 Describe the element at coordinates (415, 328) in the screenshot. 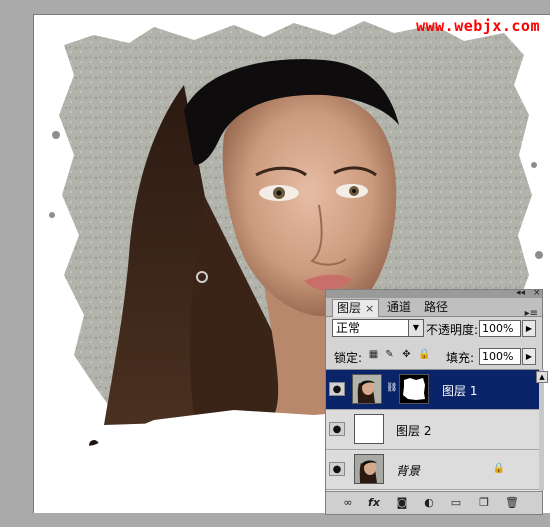

I see `chevron-down-icon: ▼` at that location.